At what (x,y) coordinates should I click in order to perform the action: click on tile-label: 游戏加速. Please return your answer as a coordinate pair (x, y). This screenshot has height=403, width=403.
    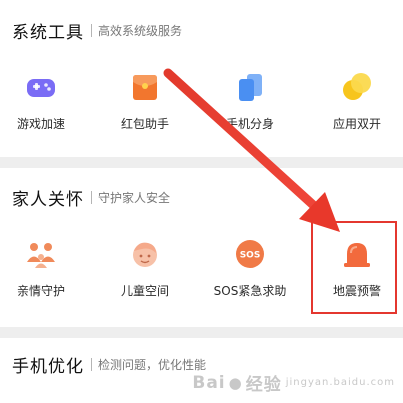
    Looking at the image, I should click on (40, 124).